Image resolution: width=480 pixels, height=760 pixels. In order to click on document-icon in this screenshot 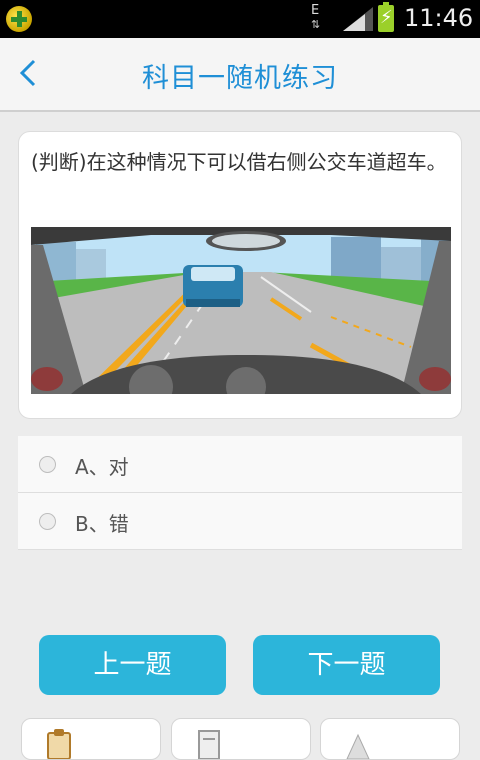, I will do `click(209, 744)`.